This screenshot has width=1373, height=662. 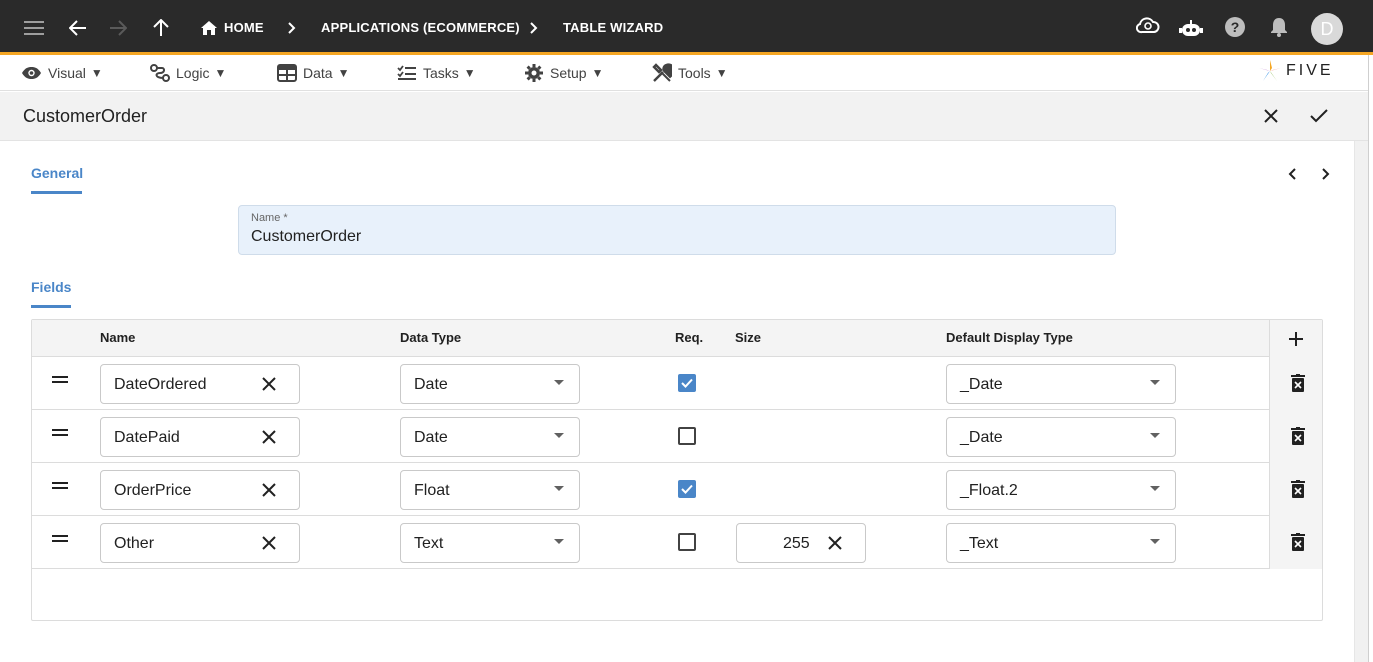 I want to click on tab-general-label: General, so click(x=57, y=173).